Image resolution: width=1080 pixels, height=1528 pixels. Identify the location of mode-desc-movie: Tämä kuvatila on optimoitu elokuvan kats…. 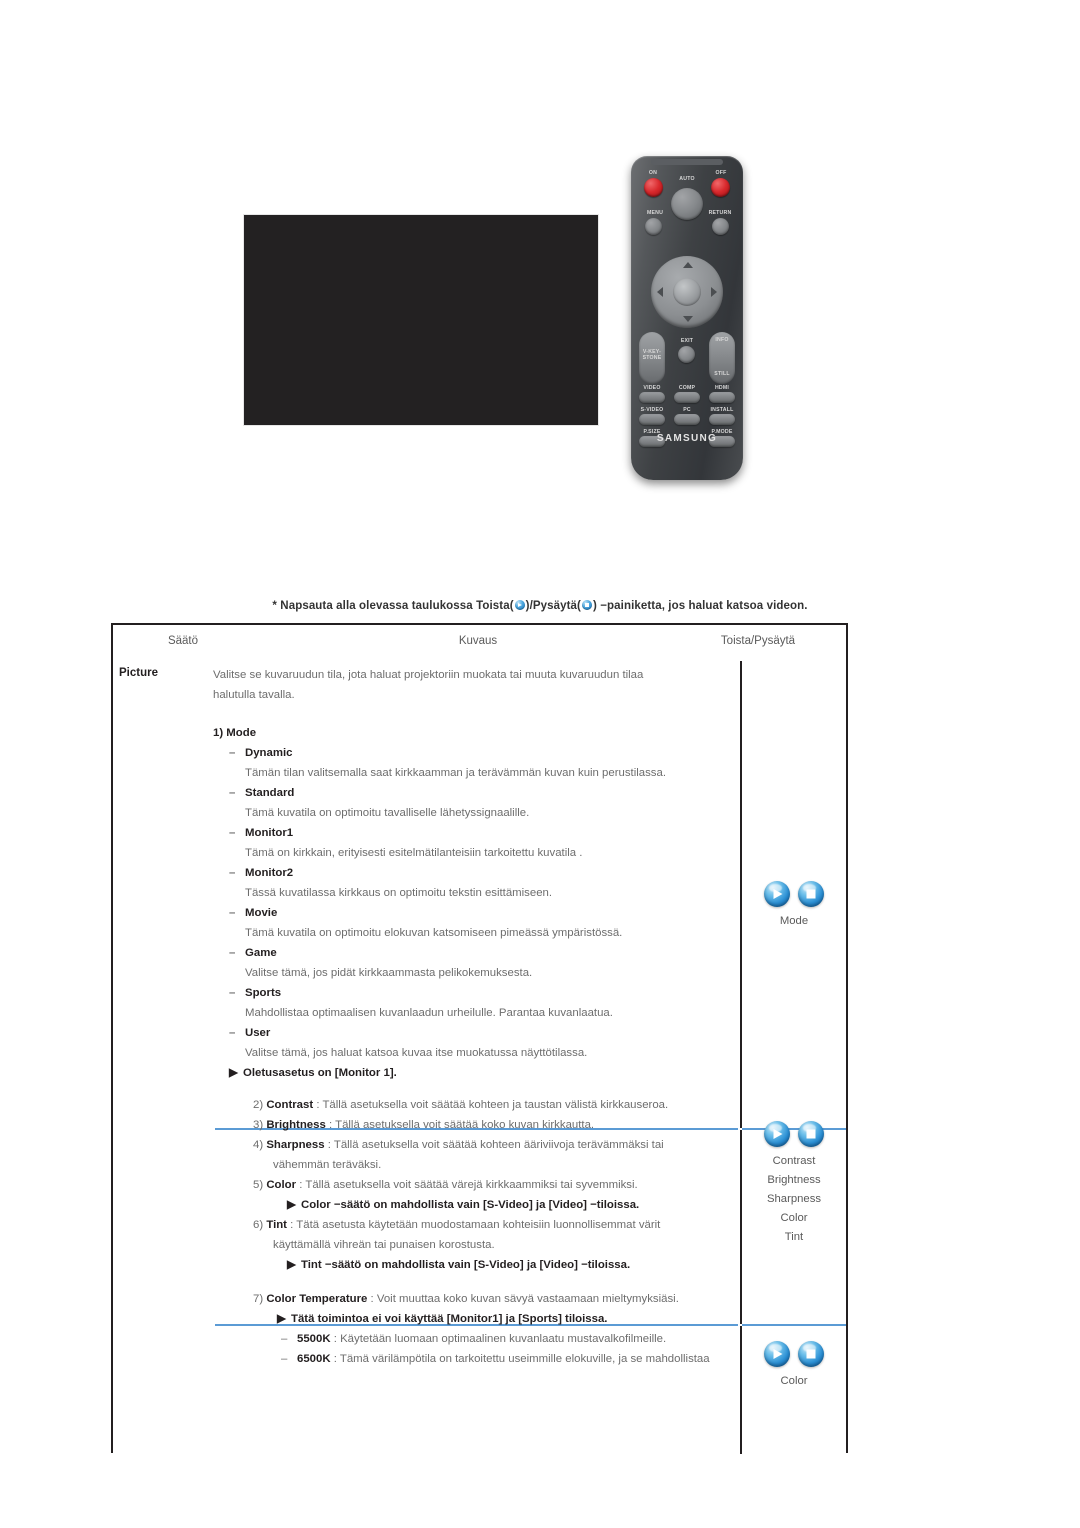
(434, 933).